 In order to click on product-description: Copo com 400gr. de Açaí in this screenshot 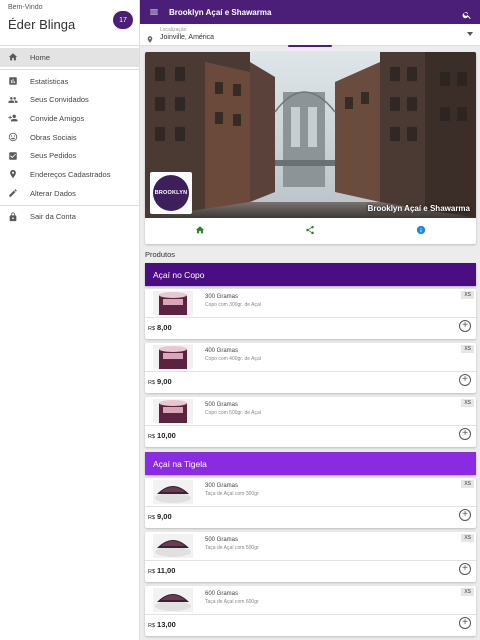, I will do `click(233, 359)`.